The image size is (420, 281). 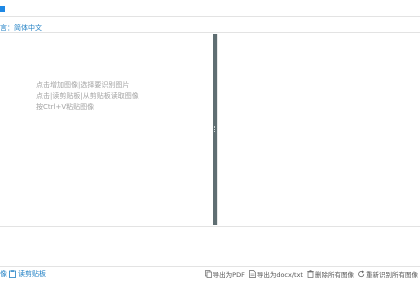 I want to click on delete-all-label: 删除所有图像, so click(x=334, y=275).